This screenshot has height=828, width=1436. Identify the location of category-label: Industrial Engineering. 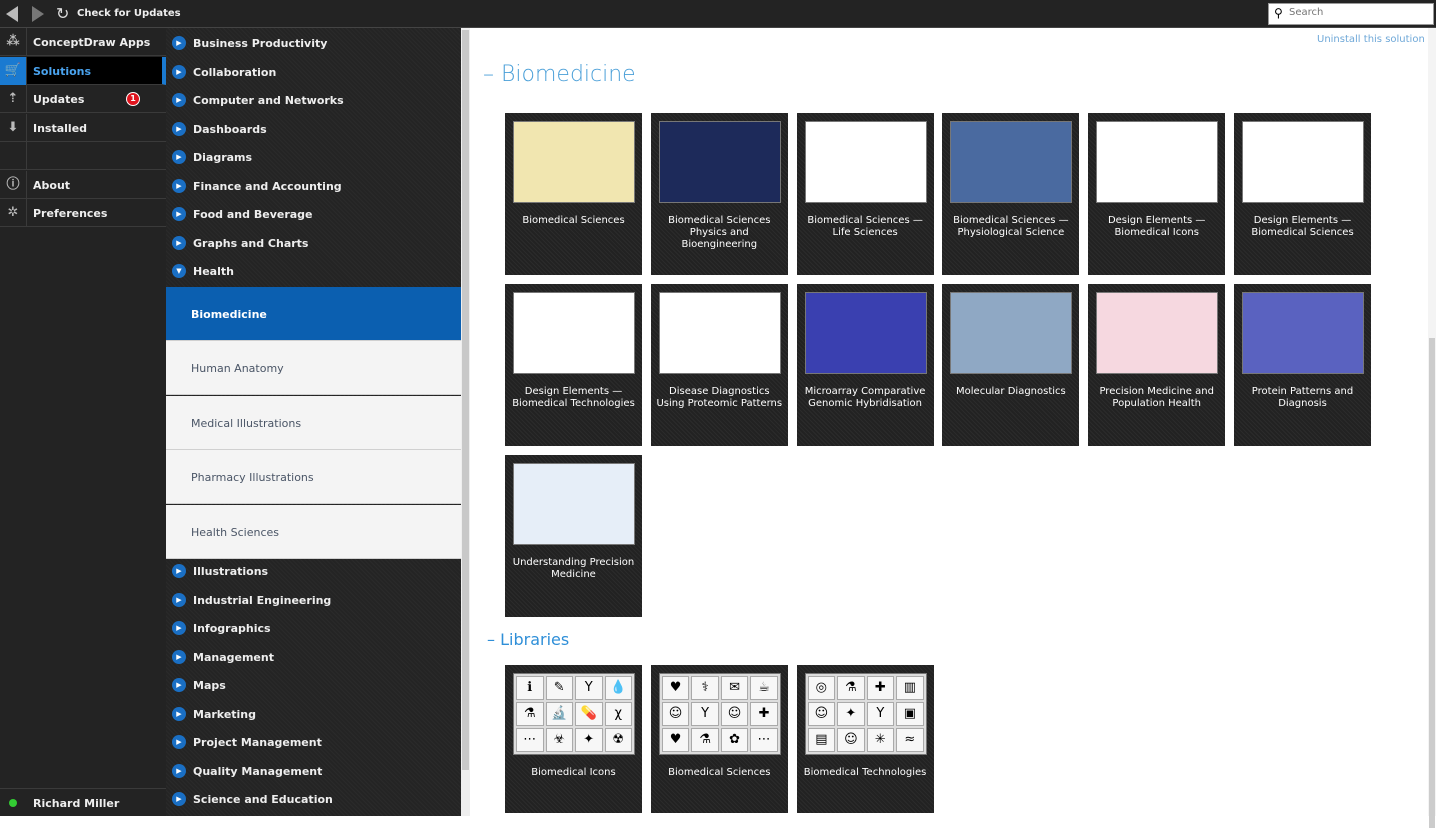
(262, 600).